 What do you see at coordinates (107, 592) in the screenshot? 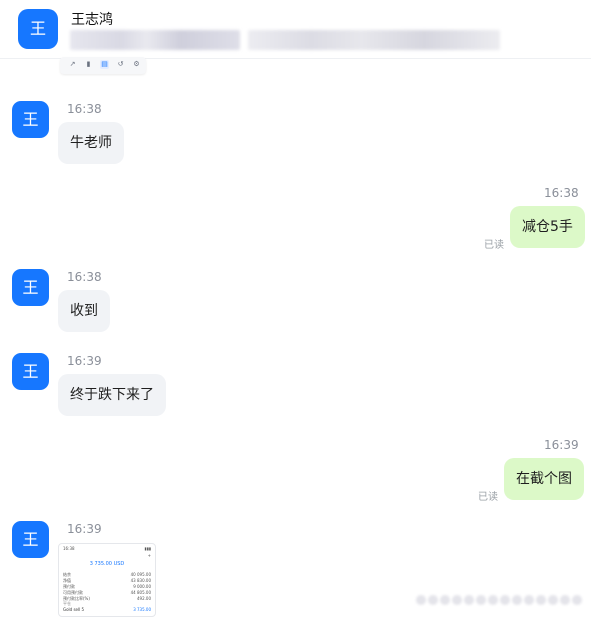
I see `thumb-row: 可用预付款 44 805.00` at bounding box center [107, 592].